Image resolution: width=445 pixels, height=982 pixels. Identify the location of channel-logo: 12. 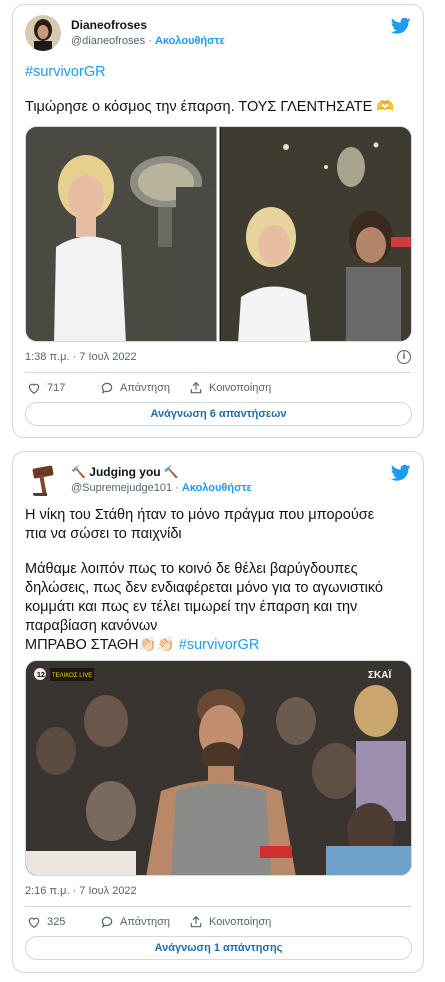
(41, 675).